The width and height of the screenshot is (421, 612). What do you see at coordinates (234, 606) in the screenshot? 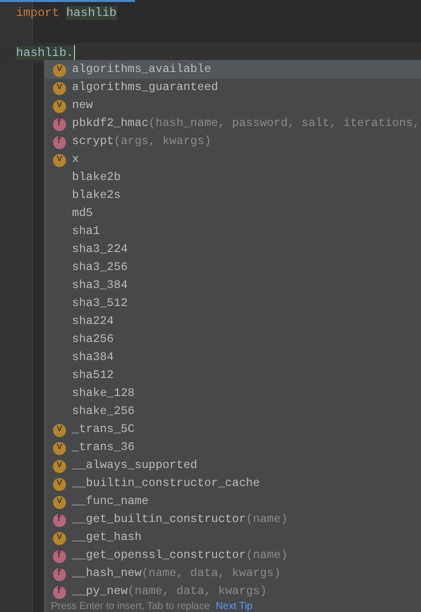
I see `next-tip-link: Next Tip` at bounding box center [234, 606].